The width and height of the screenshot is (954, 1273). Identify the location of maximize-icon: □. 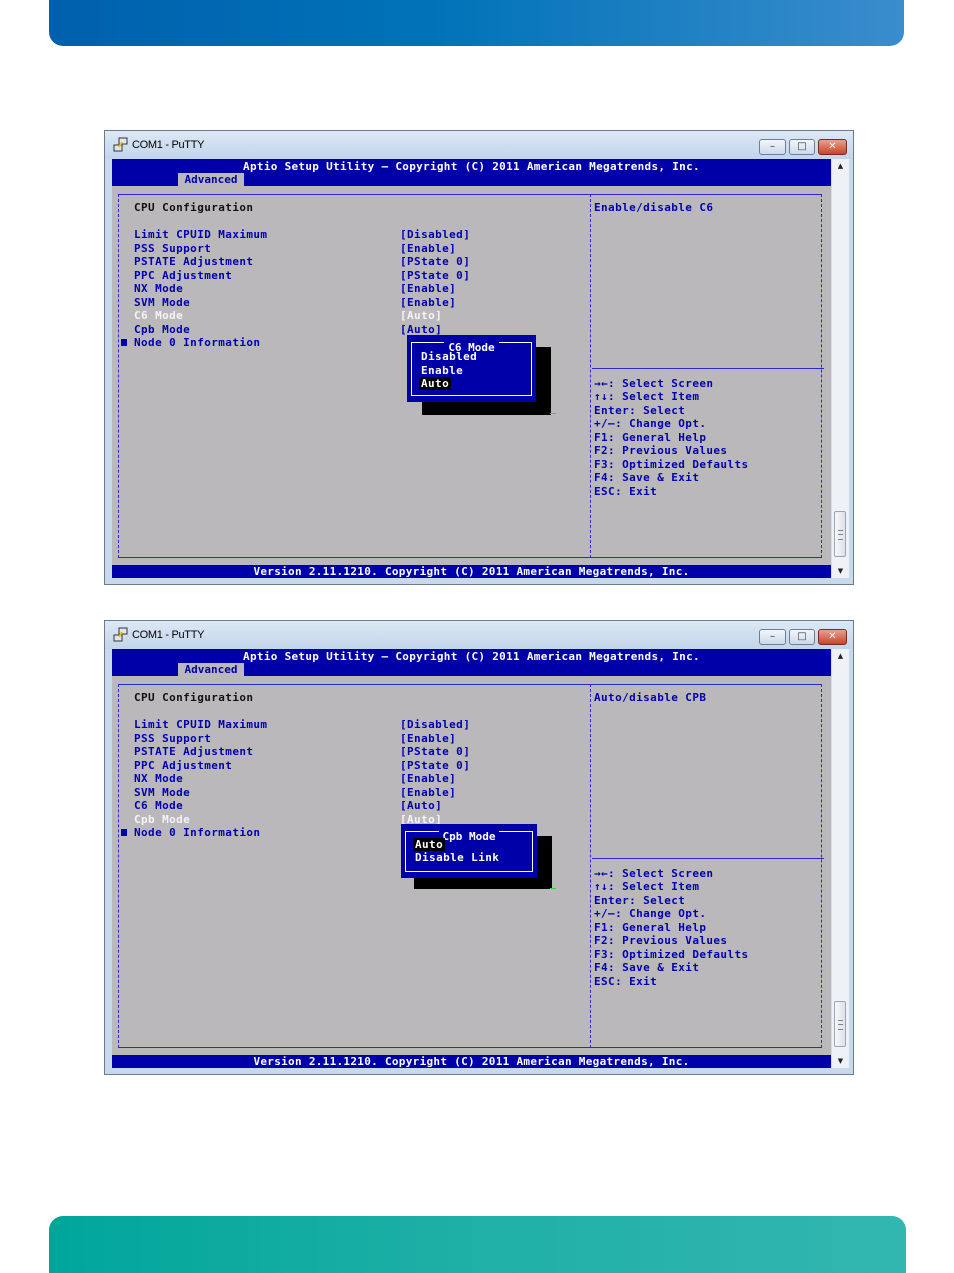
(802, 636).